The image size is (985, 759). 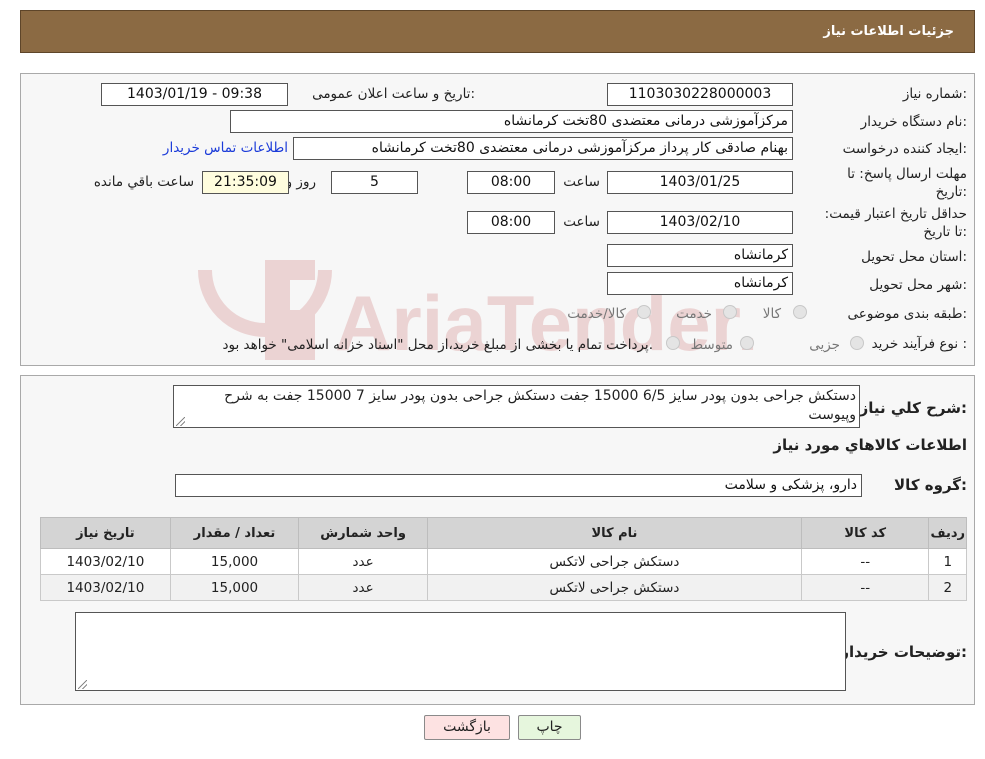 I want to click on col-date: تاریخ نیاز, so click(x=105, y=533).